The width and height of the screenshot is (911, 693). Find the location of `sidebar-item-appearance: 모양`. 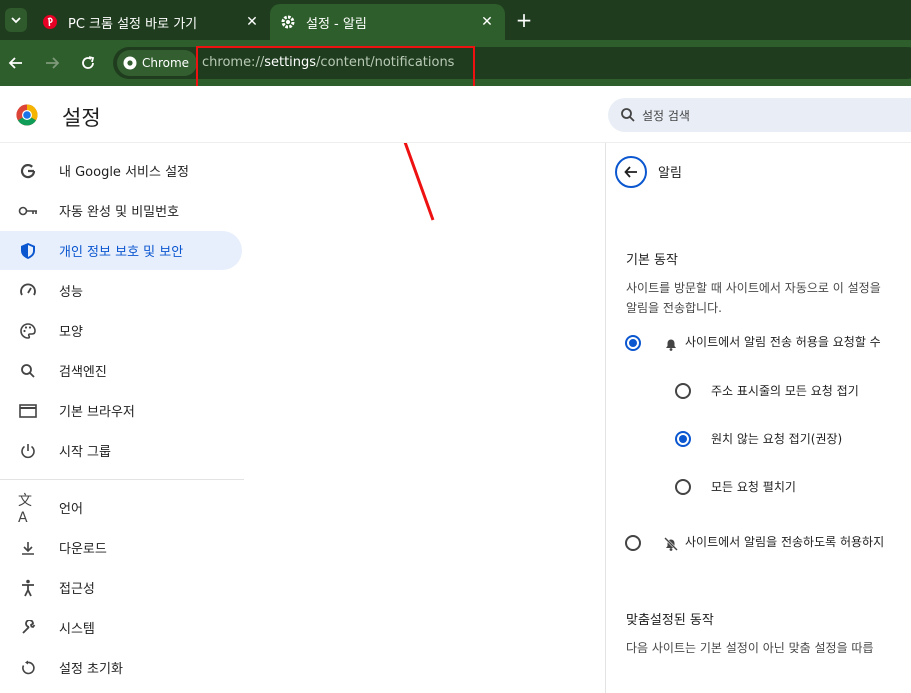

sidebar-item-appearance: 모양 is located at coordinates (121, 330).